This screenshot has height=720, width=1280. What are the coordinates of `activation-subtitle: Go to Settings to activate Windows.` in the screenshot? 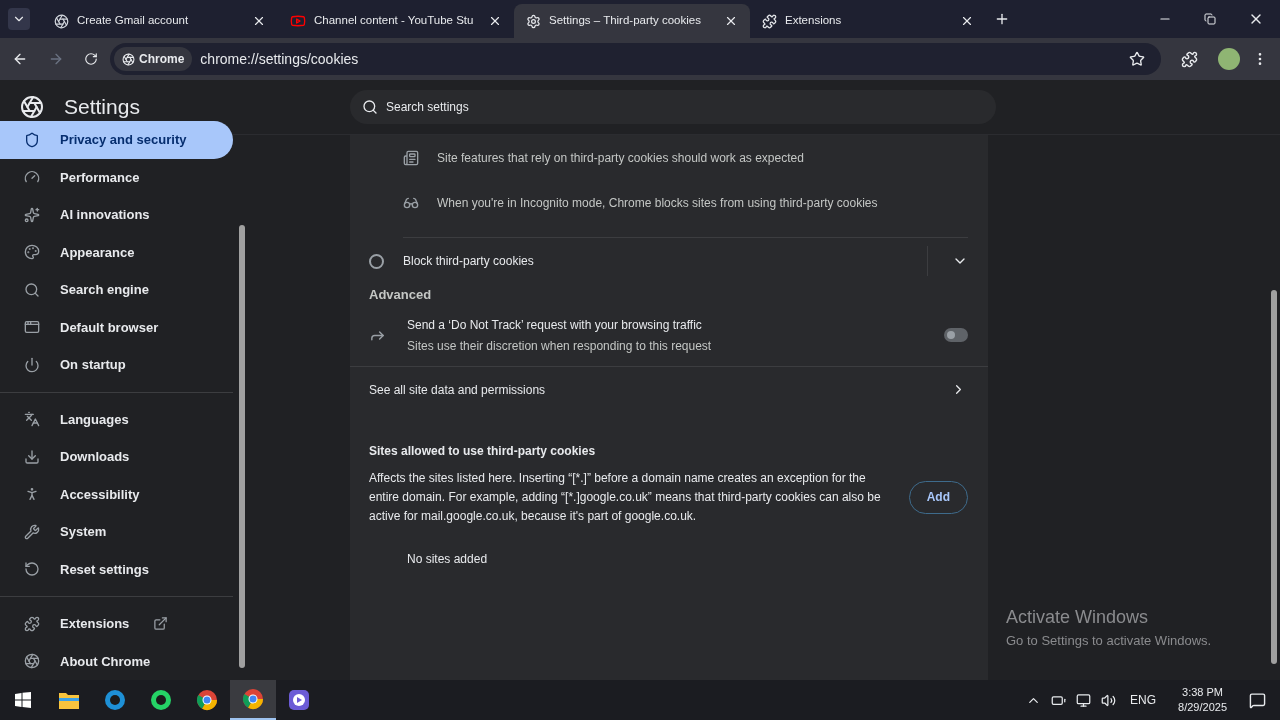 It's located at (1109, 640).